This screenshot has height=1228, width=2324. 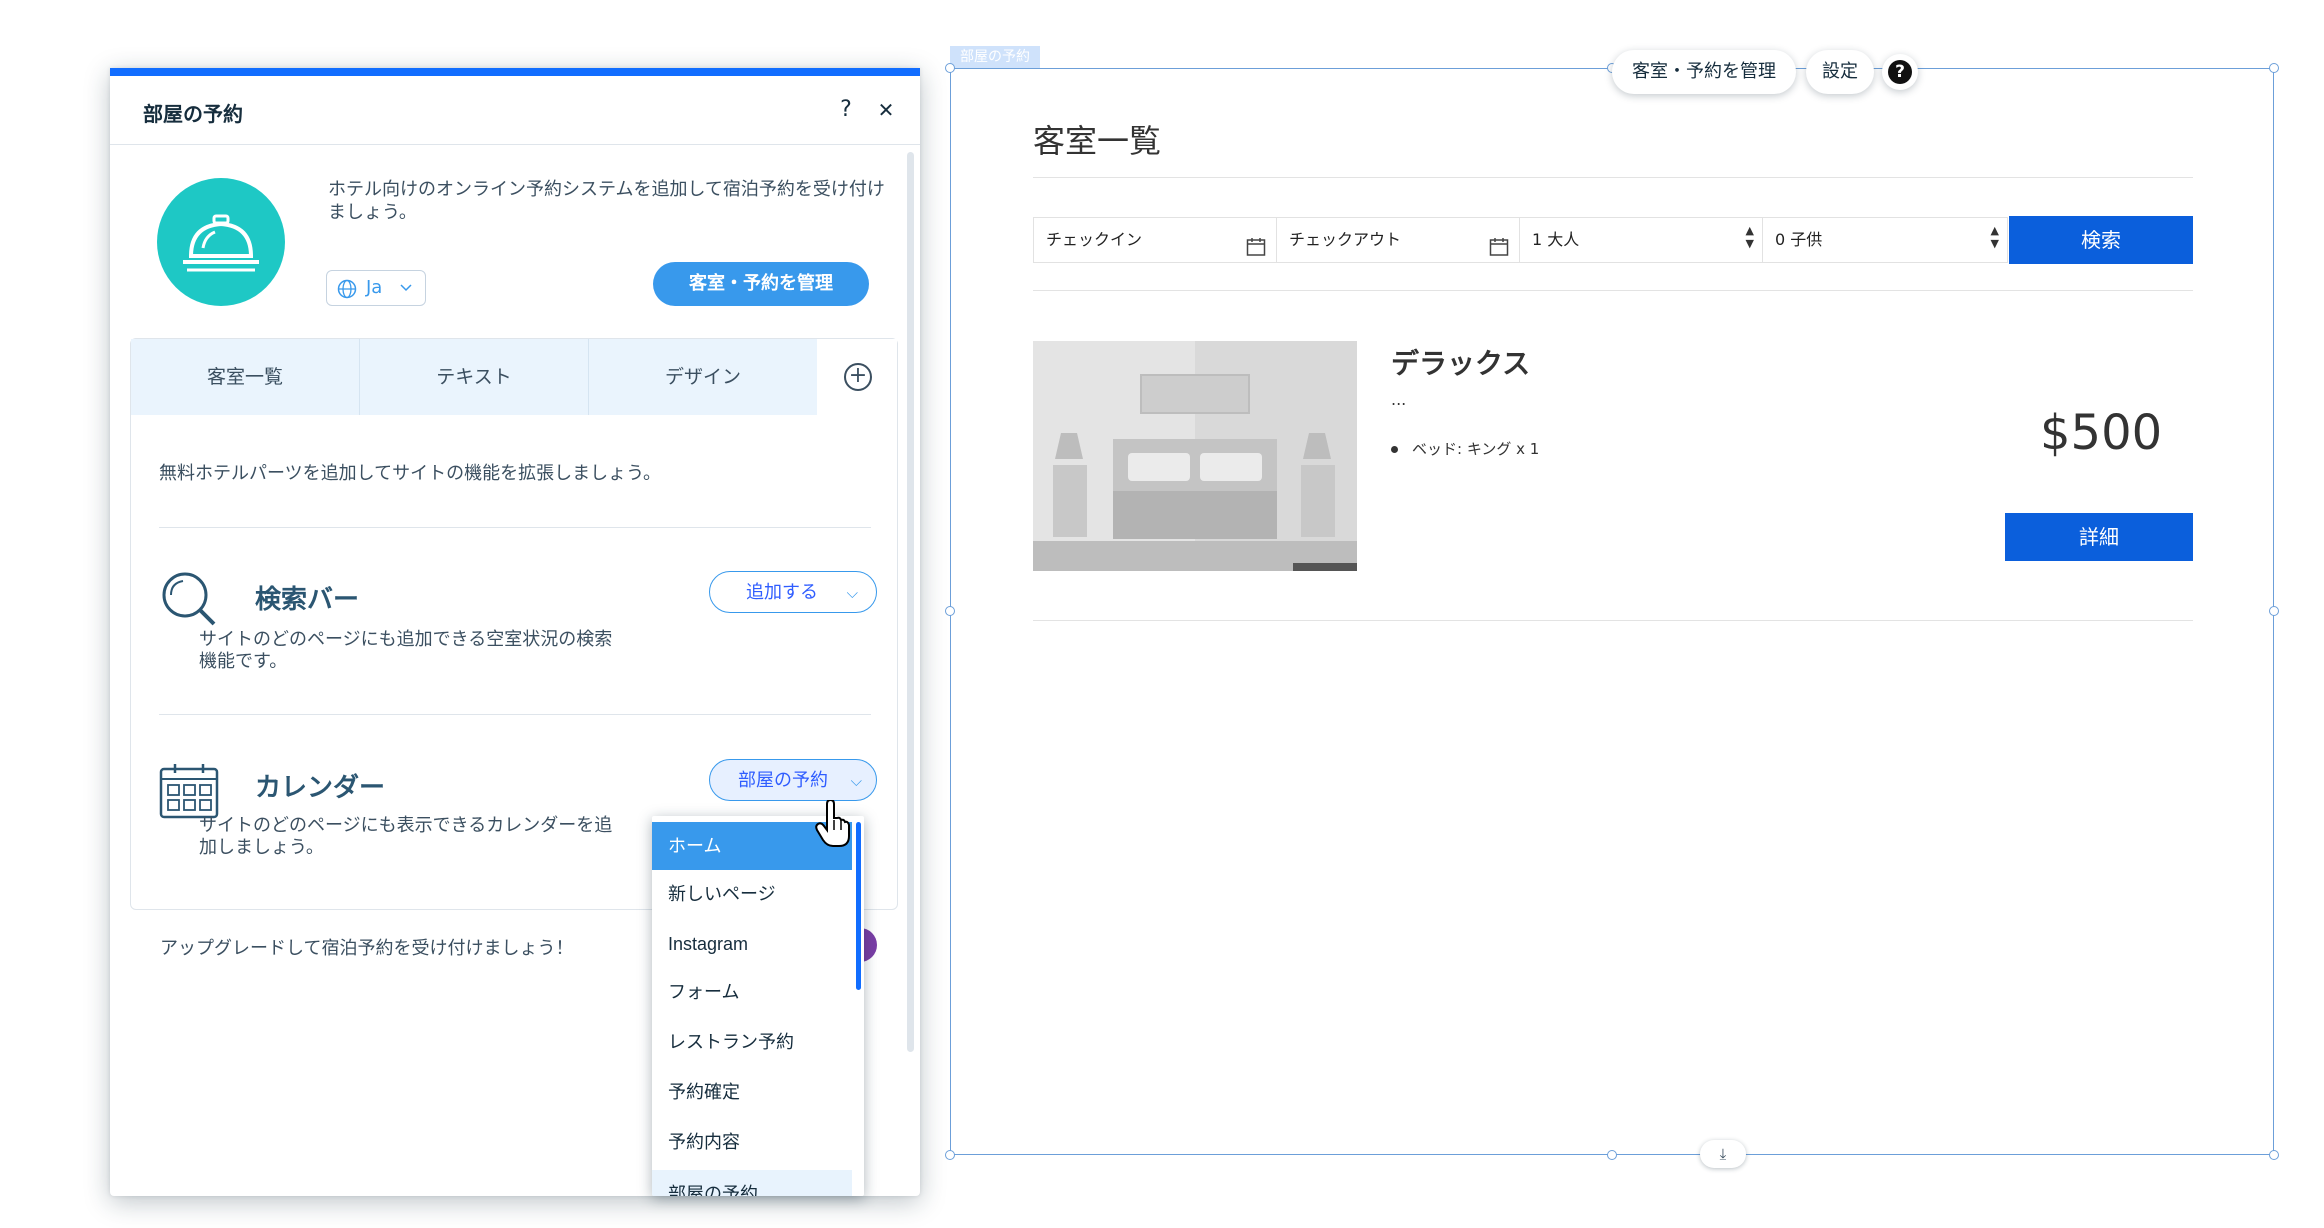 What do you see at coordinates (1094, 239) in the screenshot?
I see `checkin-label: チェックイン` at bounding box center [1094, 239].